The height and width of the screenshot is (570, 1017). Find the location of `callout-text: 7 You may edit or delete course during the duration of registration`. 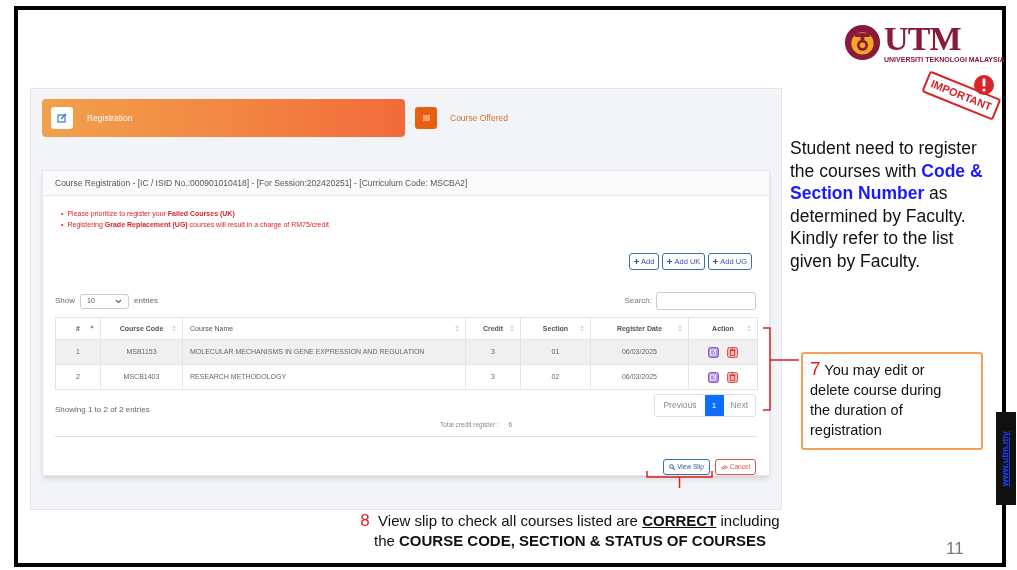

callout-text: 7 You may edit or delete course during the duration of registration is located at coordinates (876, 399).